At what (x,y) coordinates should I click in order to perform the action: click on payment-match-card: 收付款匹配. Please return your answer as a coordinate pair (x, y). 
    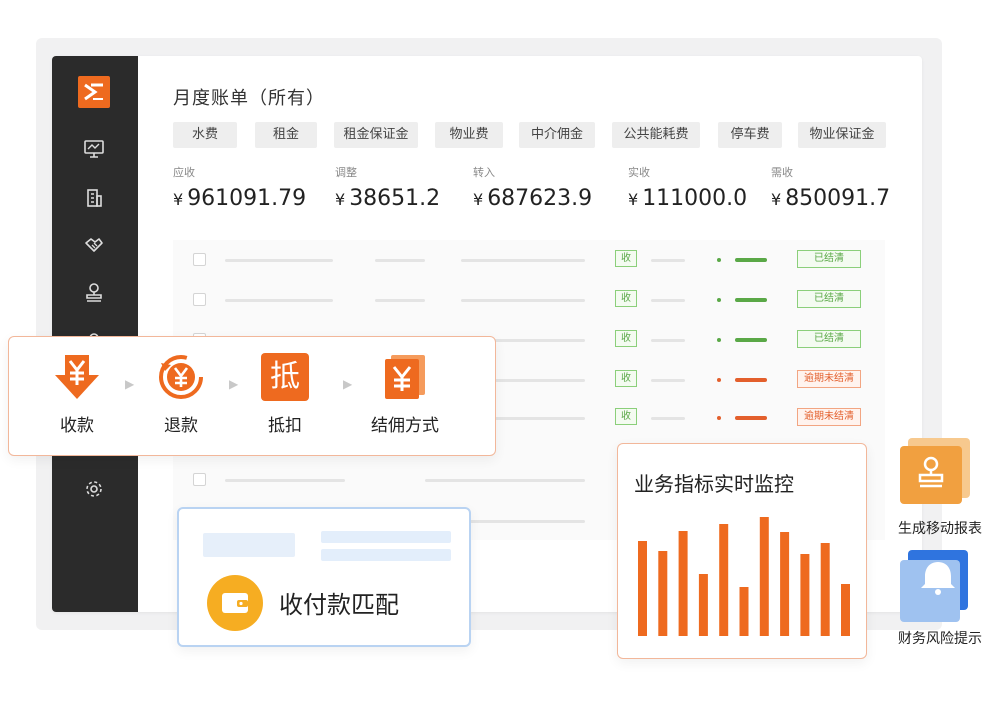
    Looking at the image, I should click on (324, 577).